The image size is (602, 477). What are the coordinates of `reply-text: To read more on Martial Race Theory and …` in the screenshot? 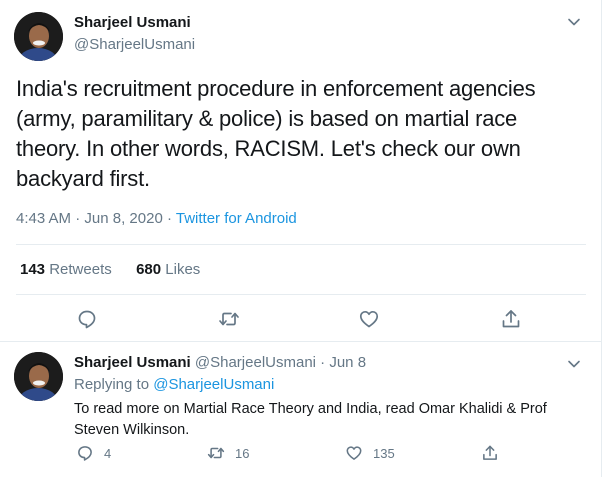 It's located at (310, 419).